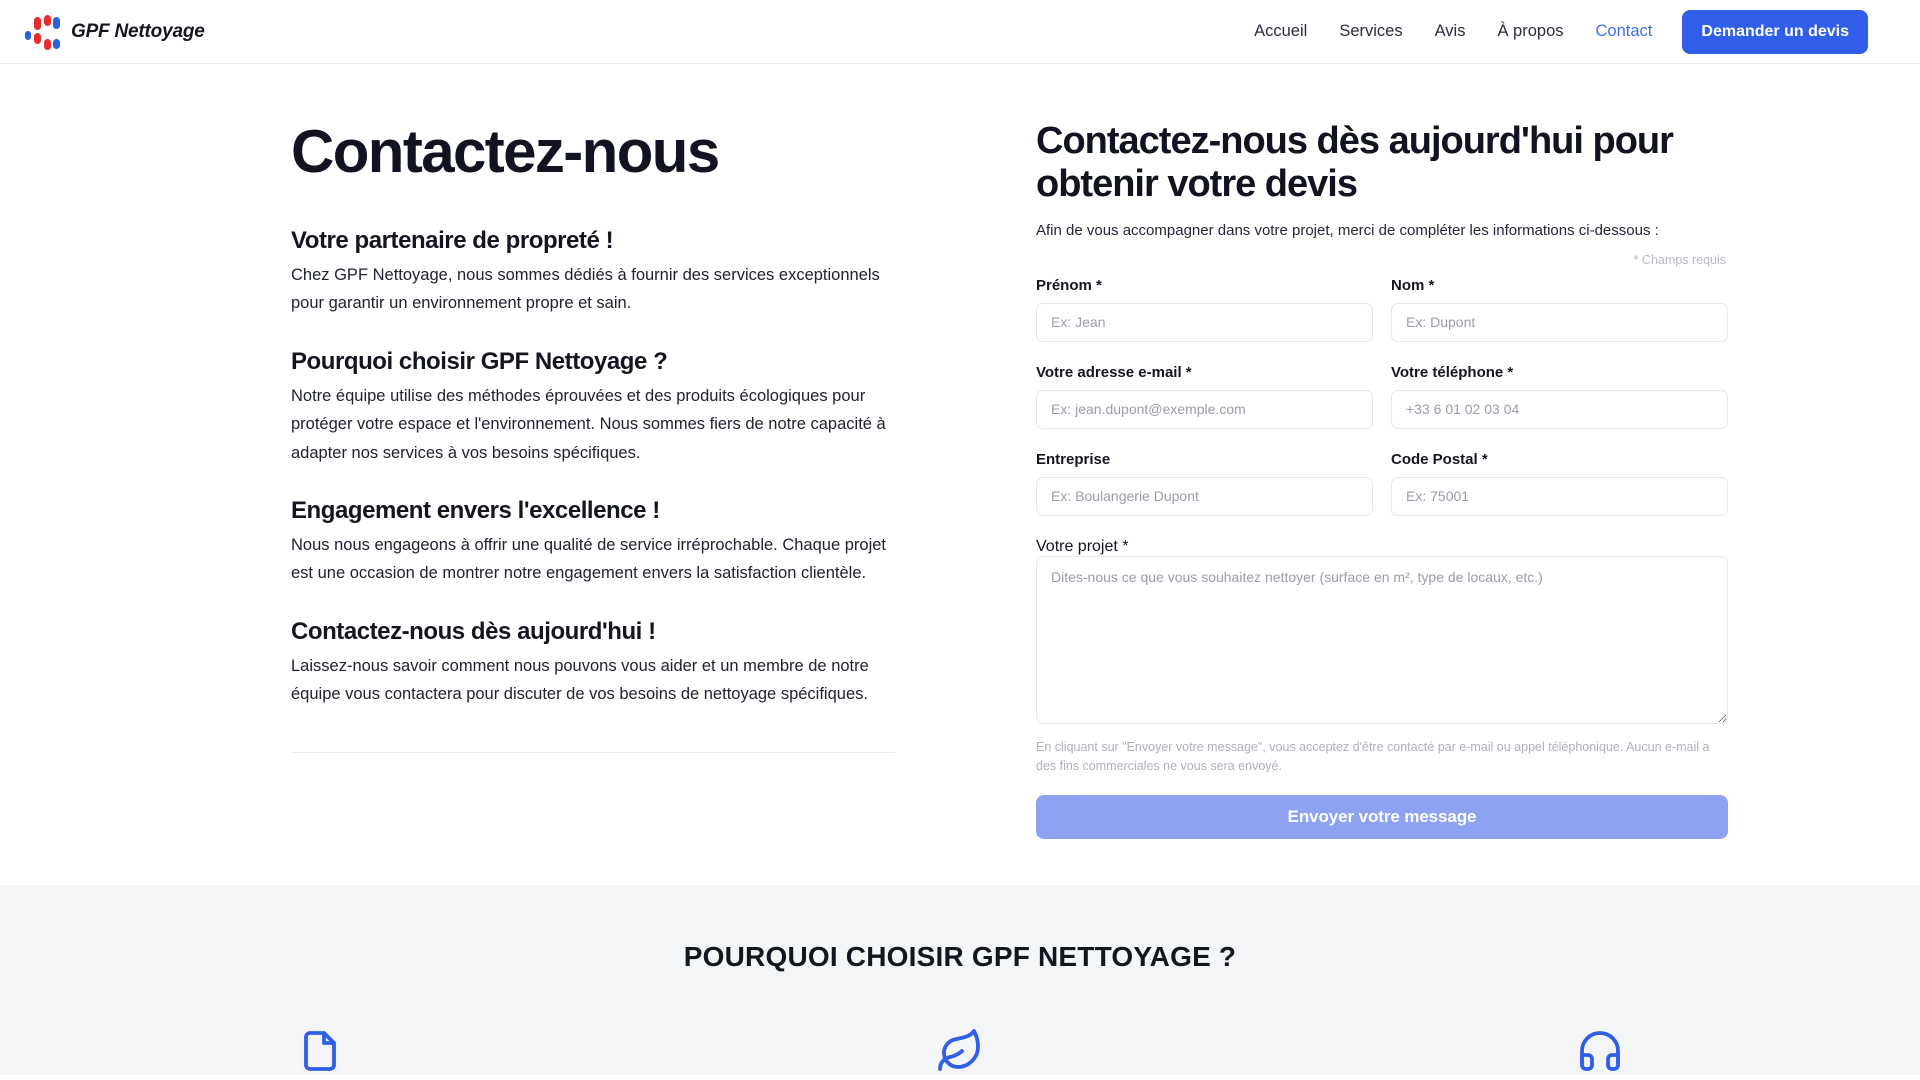 The image size is (1920, 1080). I want to click on required-fields-note: * Champs requis, so click(1679, 259).